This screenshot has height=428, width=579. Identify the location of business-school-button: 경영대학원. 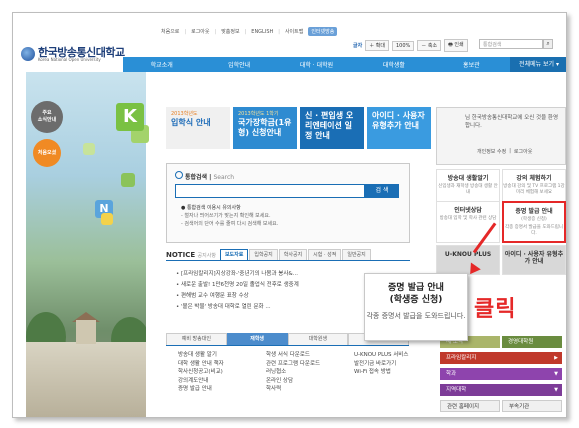
(532, 342).